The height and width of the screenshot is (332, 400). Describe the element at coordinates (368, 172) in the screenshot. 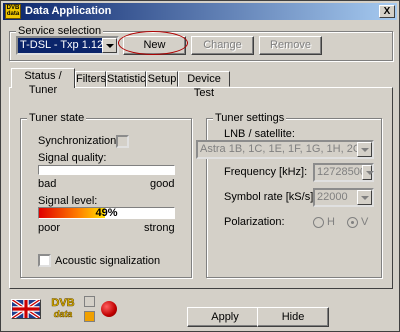

I see `spin-arrows-icon` at that location.